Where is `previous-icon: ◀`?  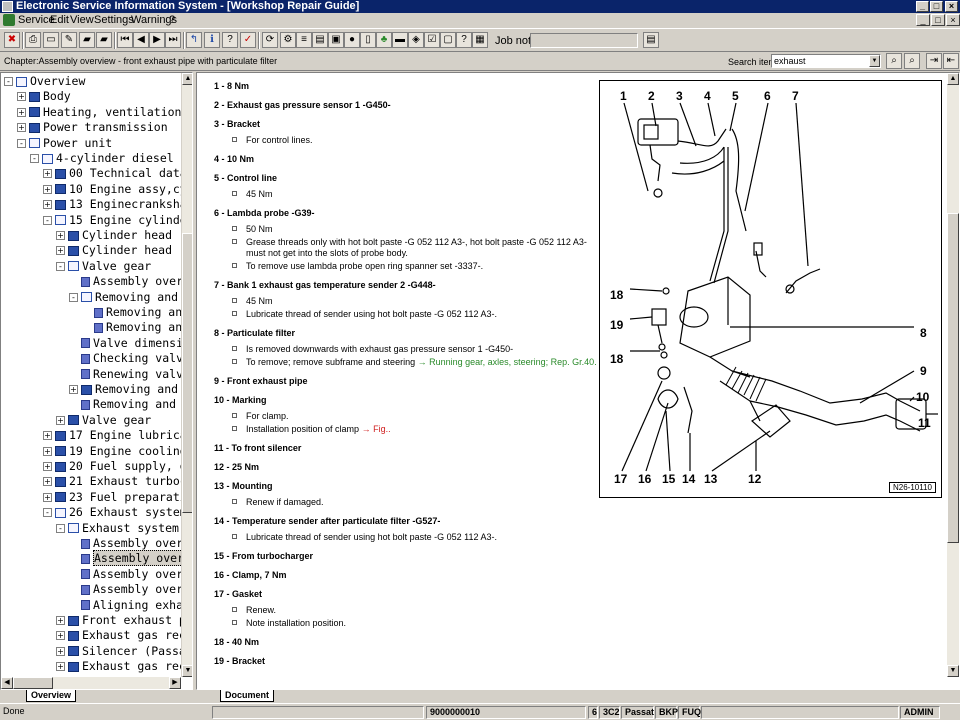
previous-icon: ◀ is located at coordinates (141, 40).